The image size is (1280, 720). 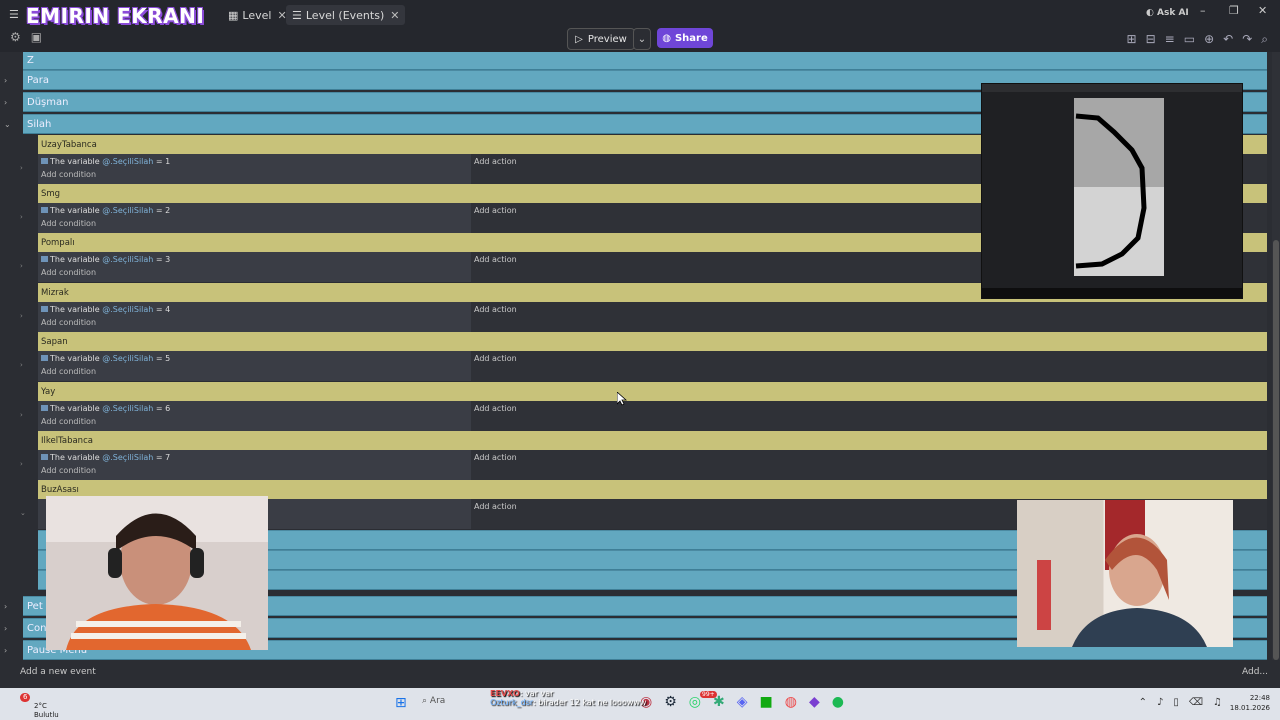 I want to click on settings-icon: ⚙, so click(x=15, y=37).